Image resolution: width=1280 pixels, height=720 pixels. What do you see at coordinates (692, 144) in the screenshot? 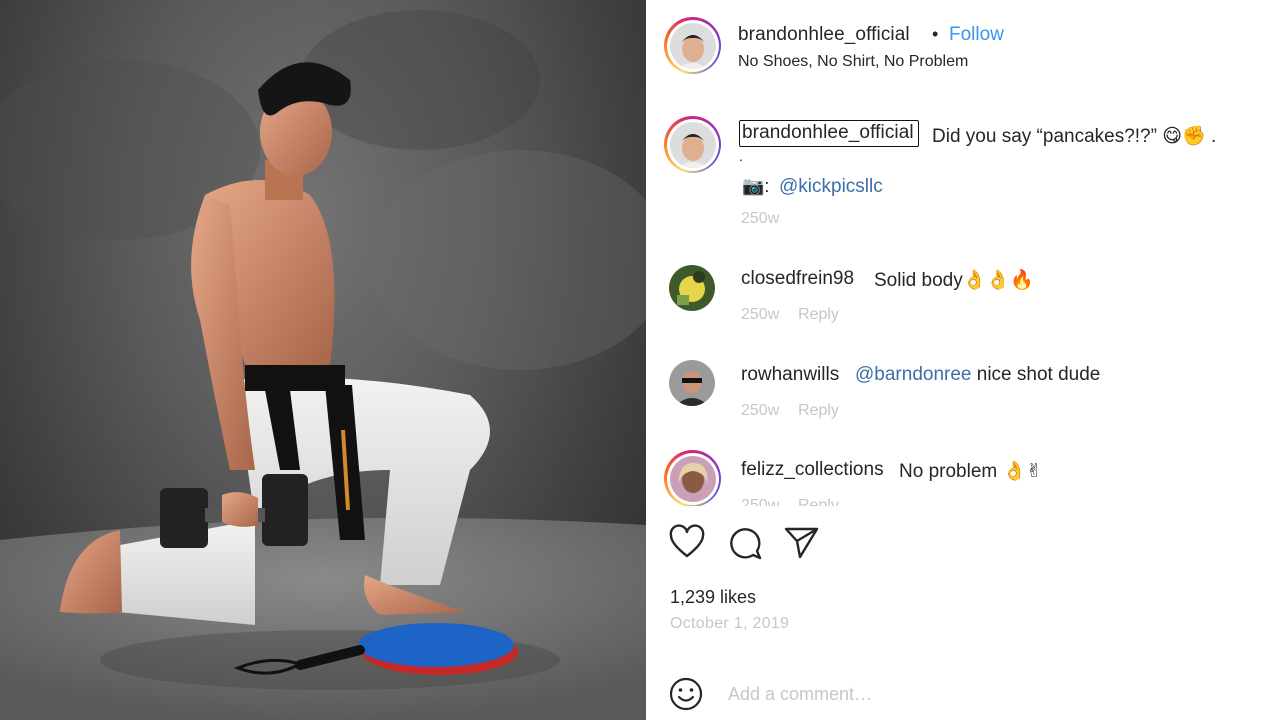
I see `caption-avatar` at bounding box center [692, 144].